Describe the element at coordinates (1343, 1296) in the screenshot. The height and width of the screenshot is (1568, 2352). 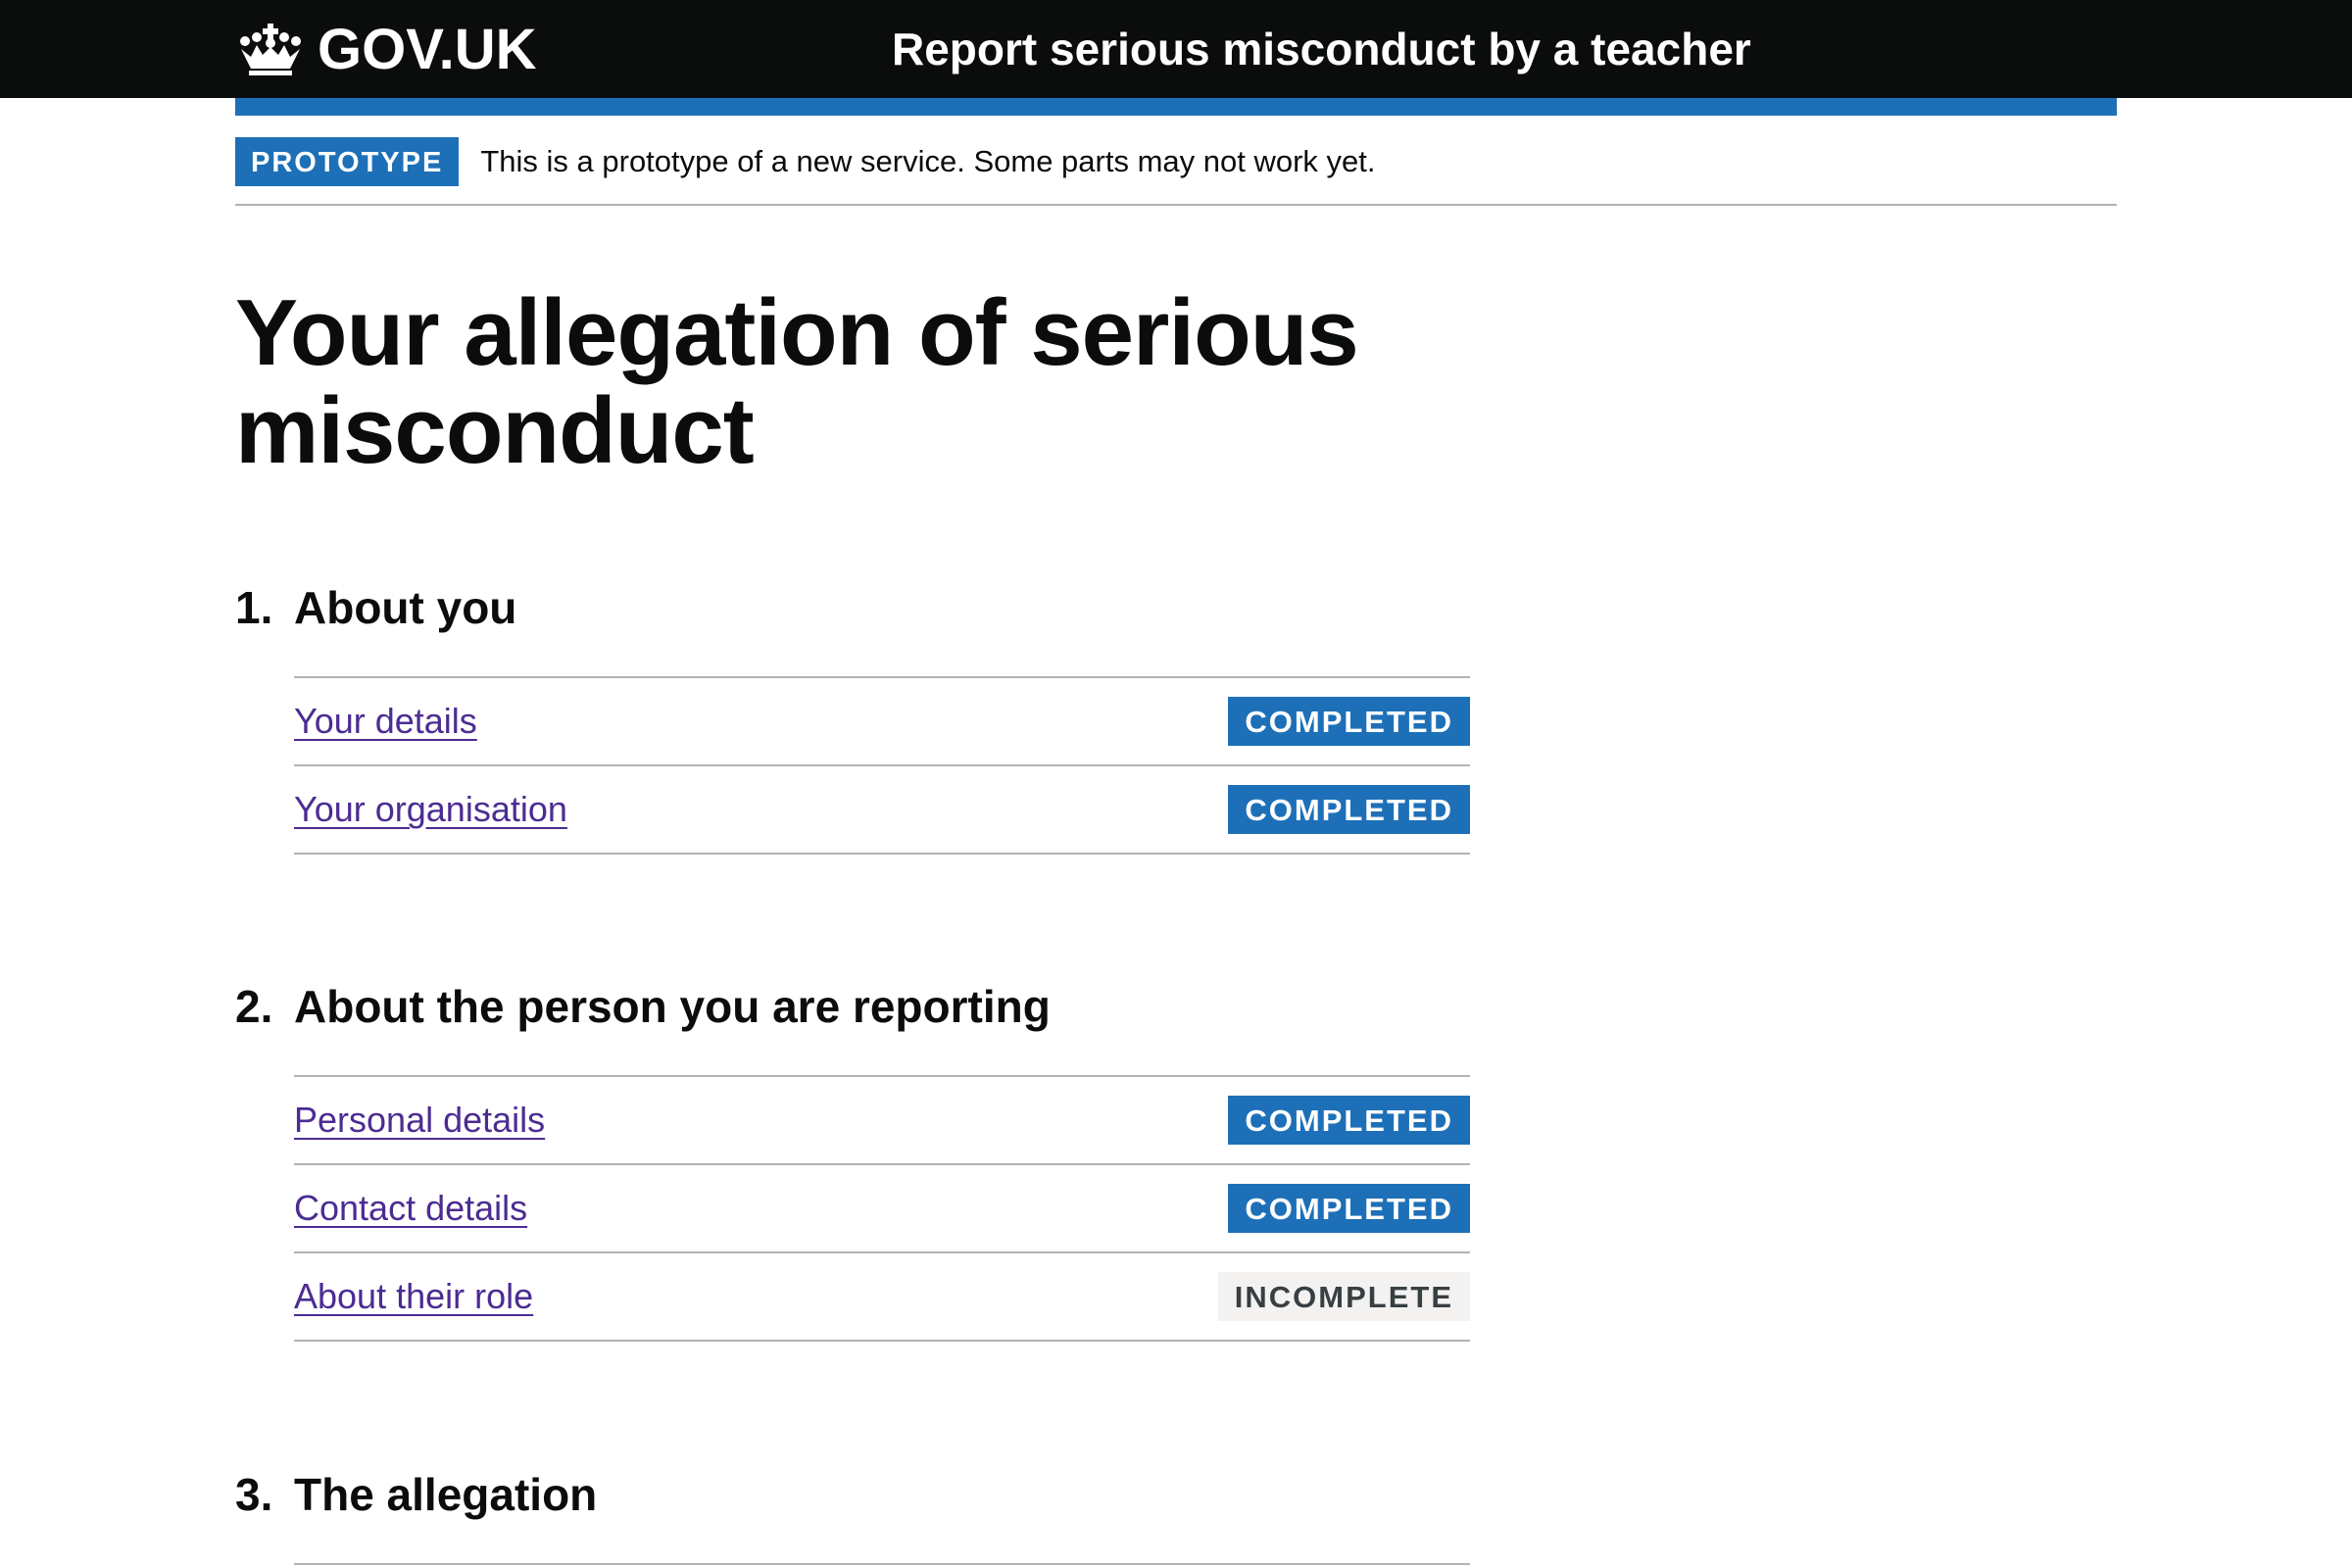
I see `status-tag: INCOMPLETE` at that location.